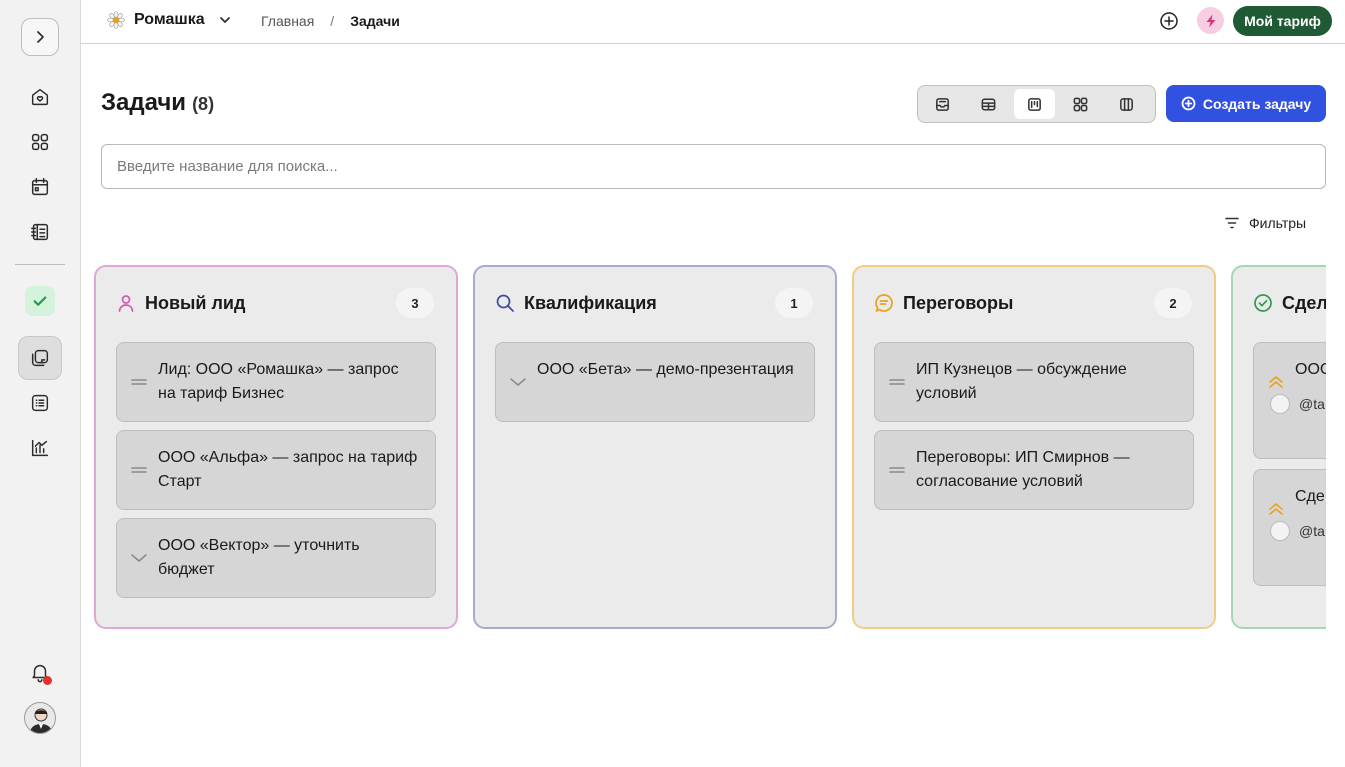 Image resolution: width=1345 pixels, height=767 pixels. Describe the element at coordinates (665, 369) in the screenshot. I see `task-title: ООО «Бета» — демо-презентация` at that location.